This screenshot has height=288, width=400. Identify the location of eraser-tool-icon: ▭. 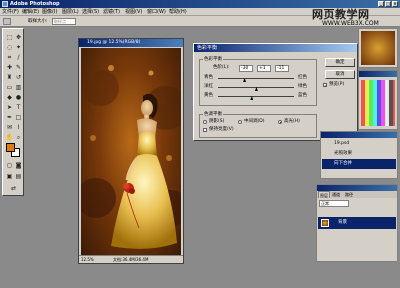
(9, 87).